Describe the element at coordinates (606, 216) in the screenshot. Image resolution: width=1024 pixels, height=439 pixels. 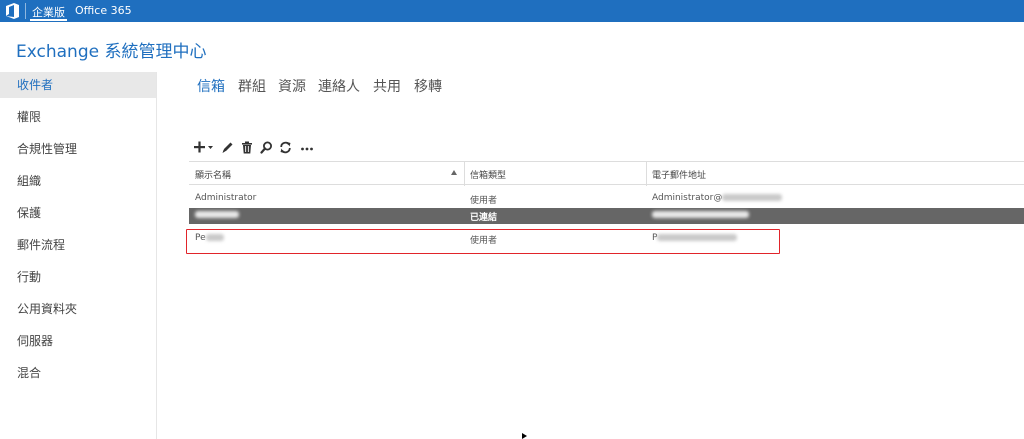
I see `table-row-selected: 已連結` at that location.